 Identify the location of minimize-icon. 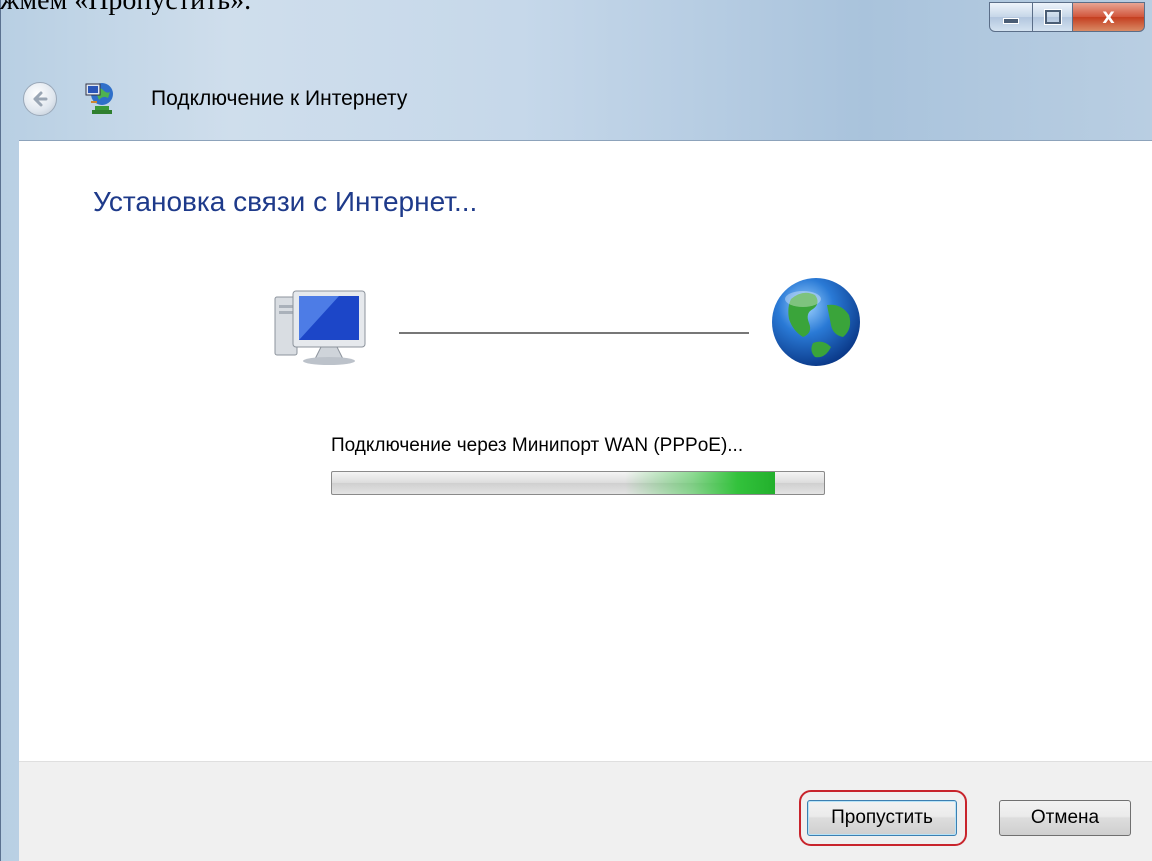
(1011, 21).